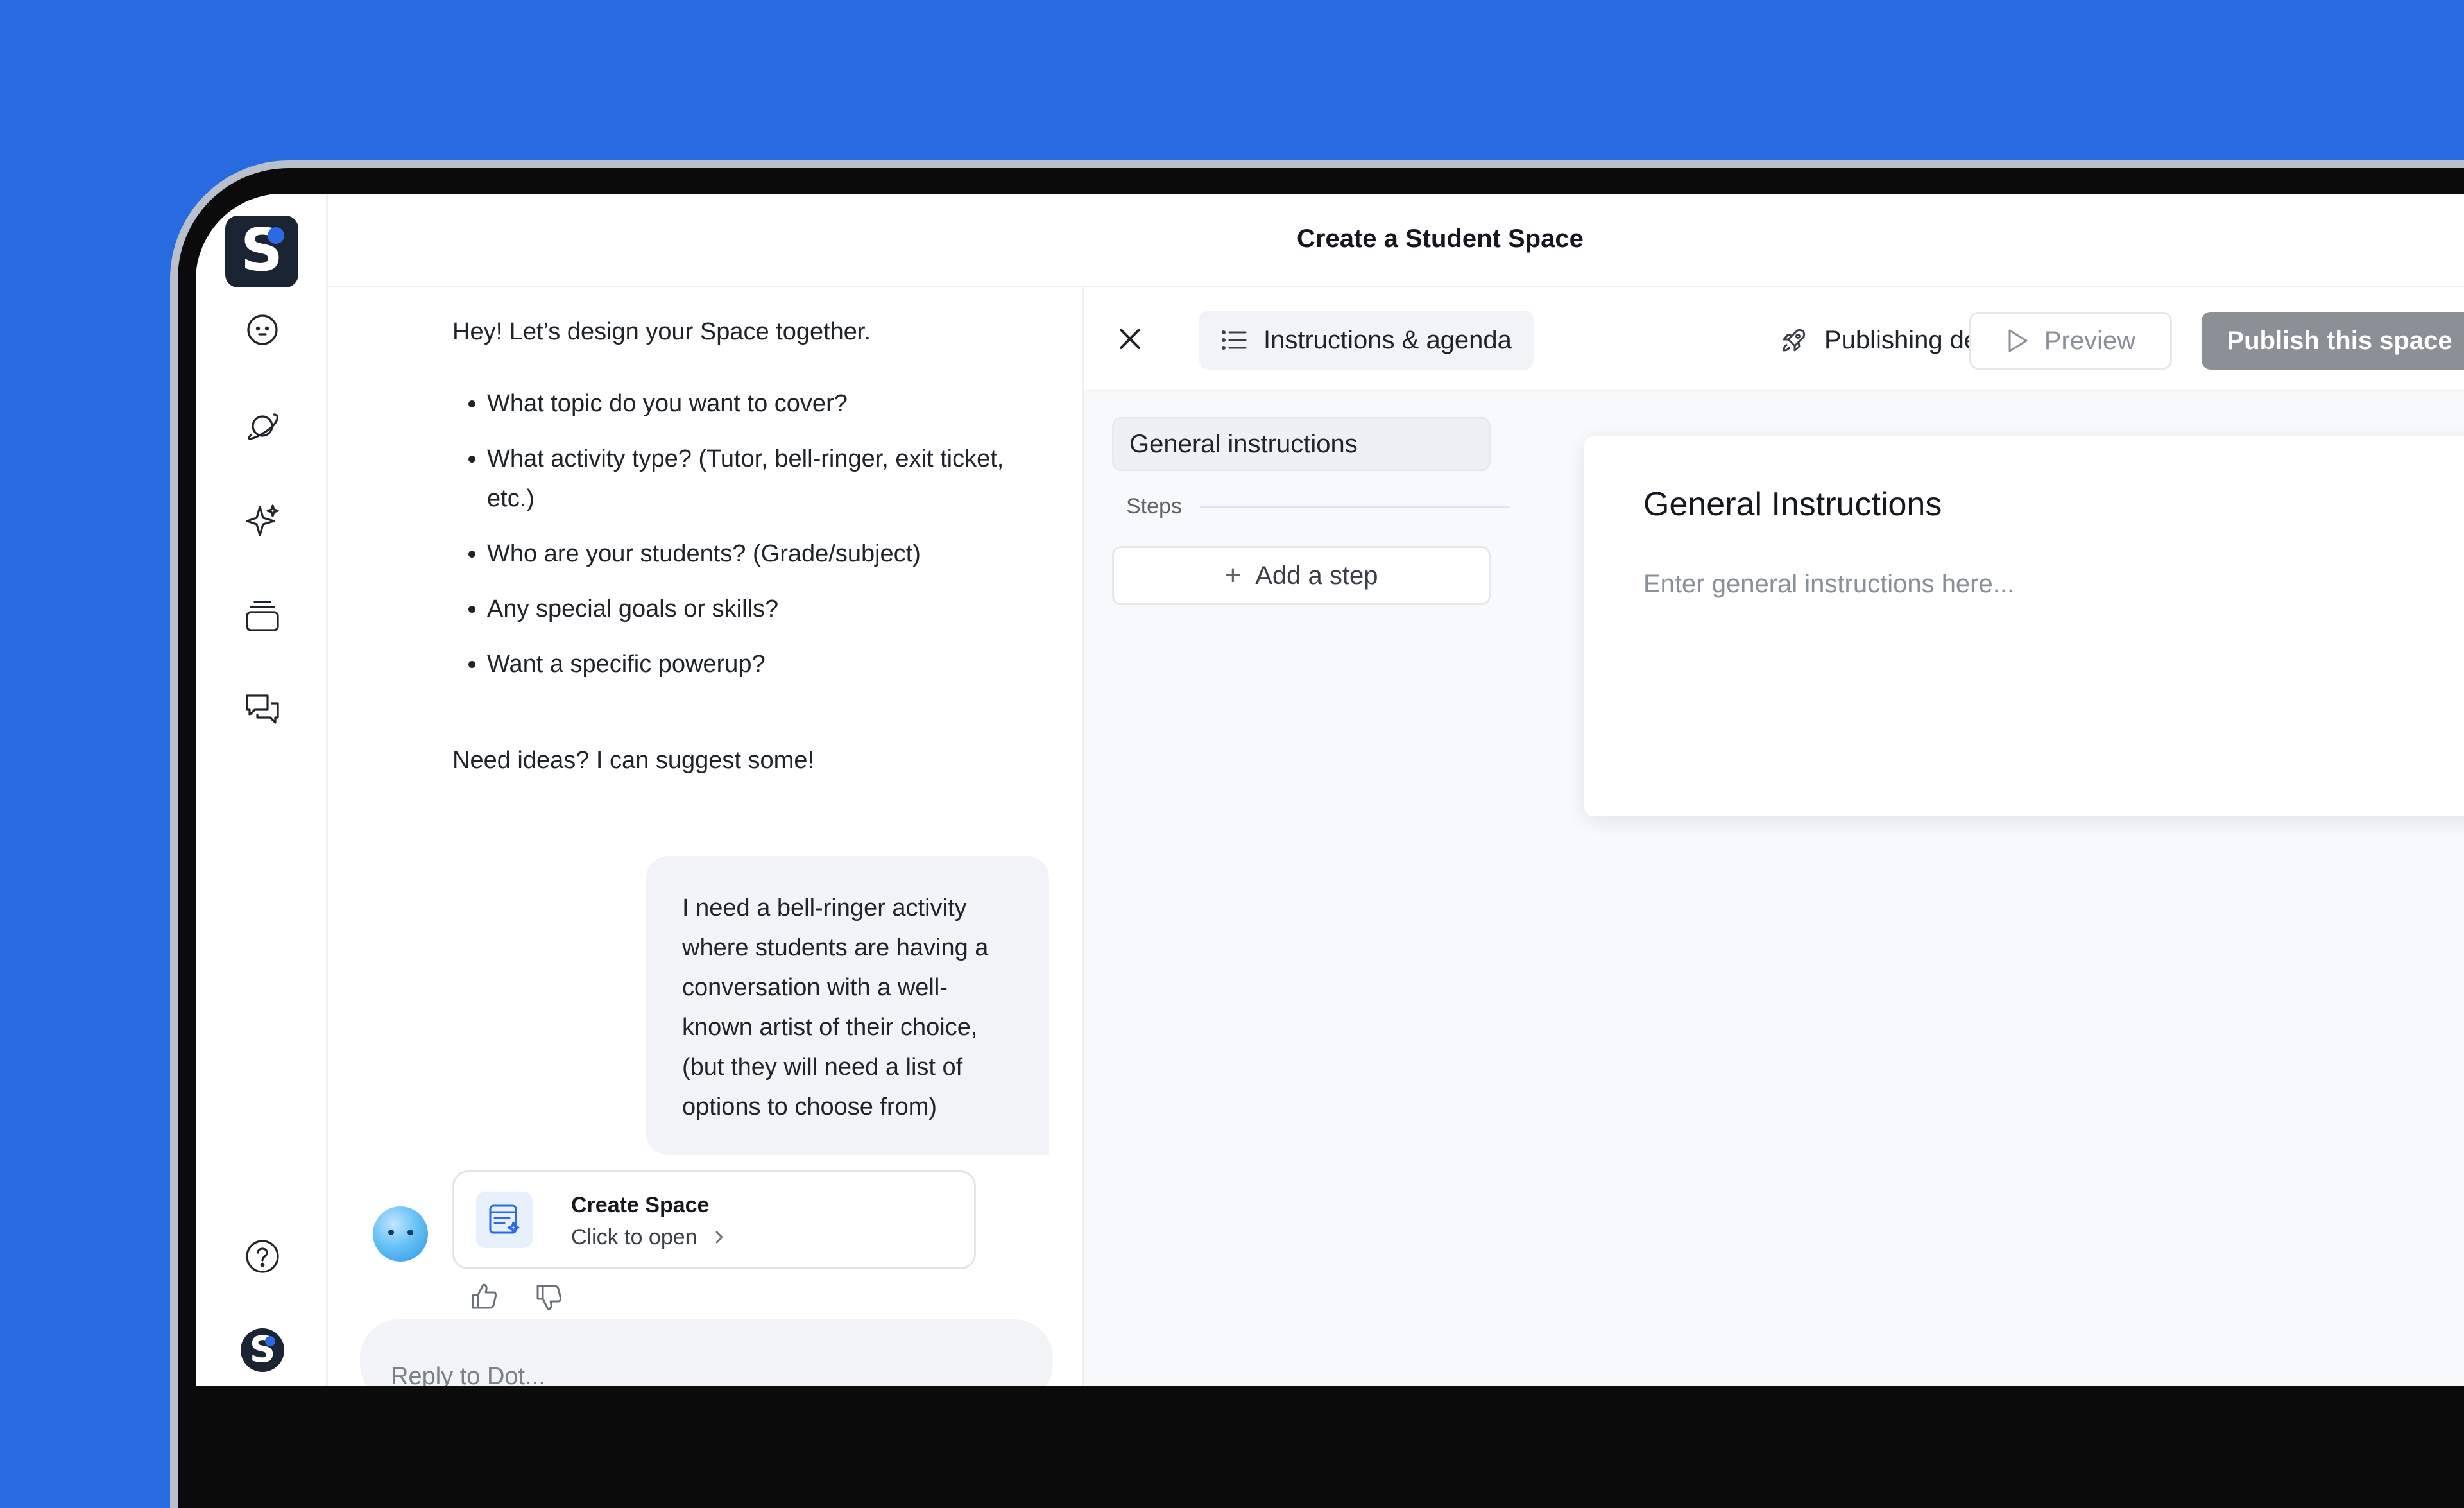 Image resolution: width=2464 pixels, height=1508 pixels. I want to click on publish-button: Publish this space, so click(2333, 341).